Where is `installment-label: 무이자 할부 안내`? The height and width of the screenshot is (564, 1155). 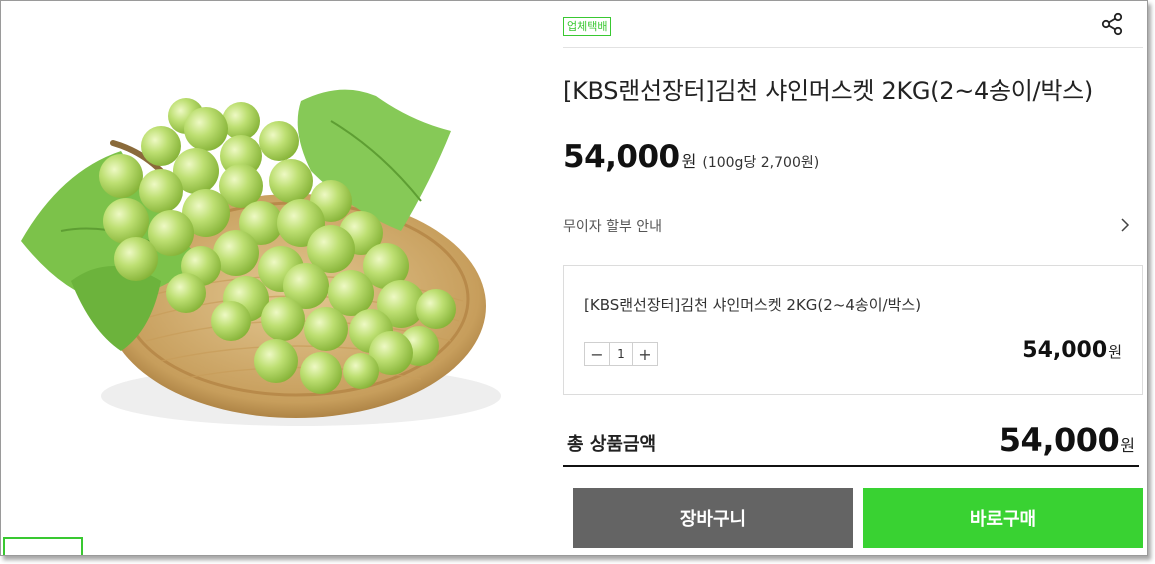
installment-label: 무이자 할부 안내 is located at coordinates (613, 227).